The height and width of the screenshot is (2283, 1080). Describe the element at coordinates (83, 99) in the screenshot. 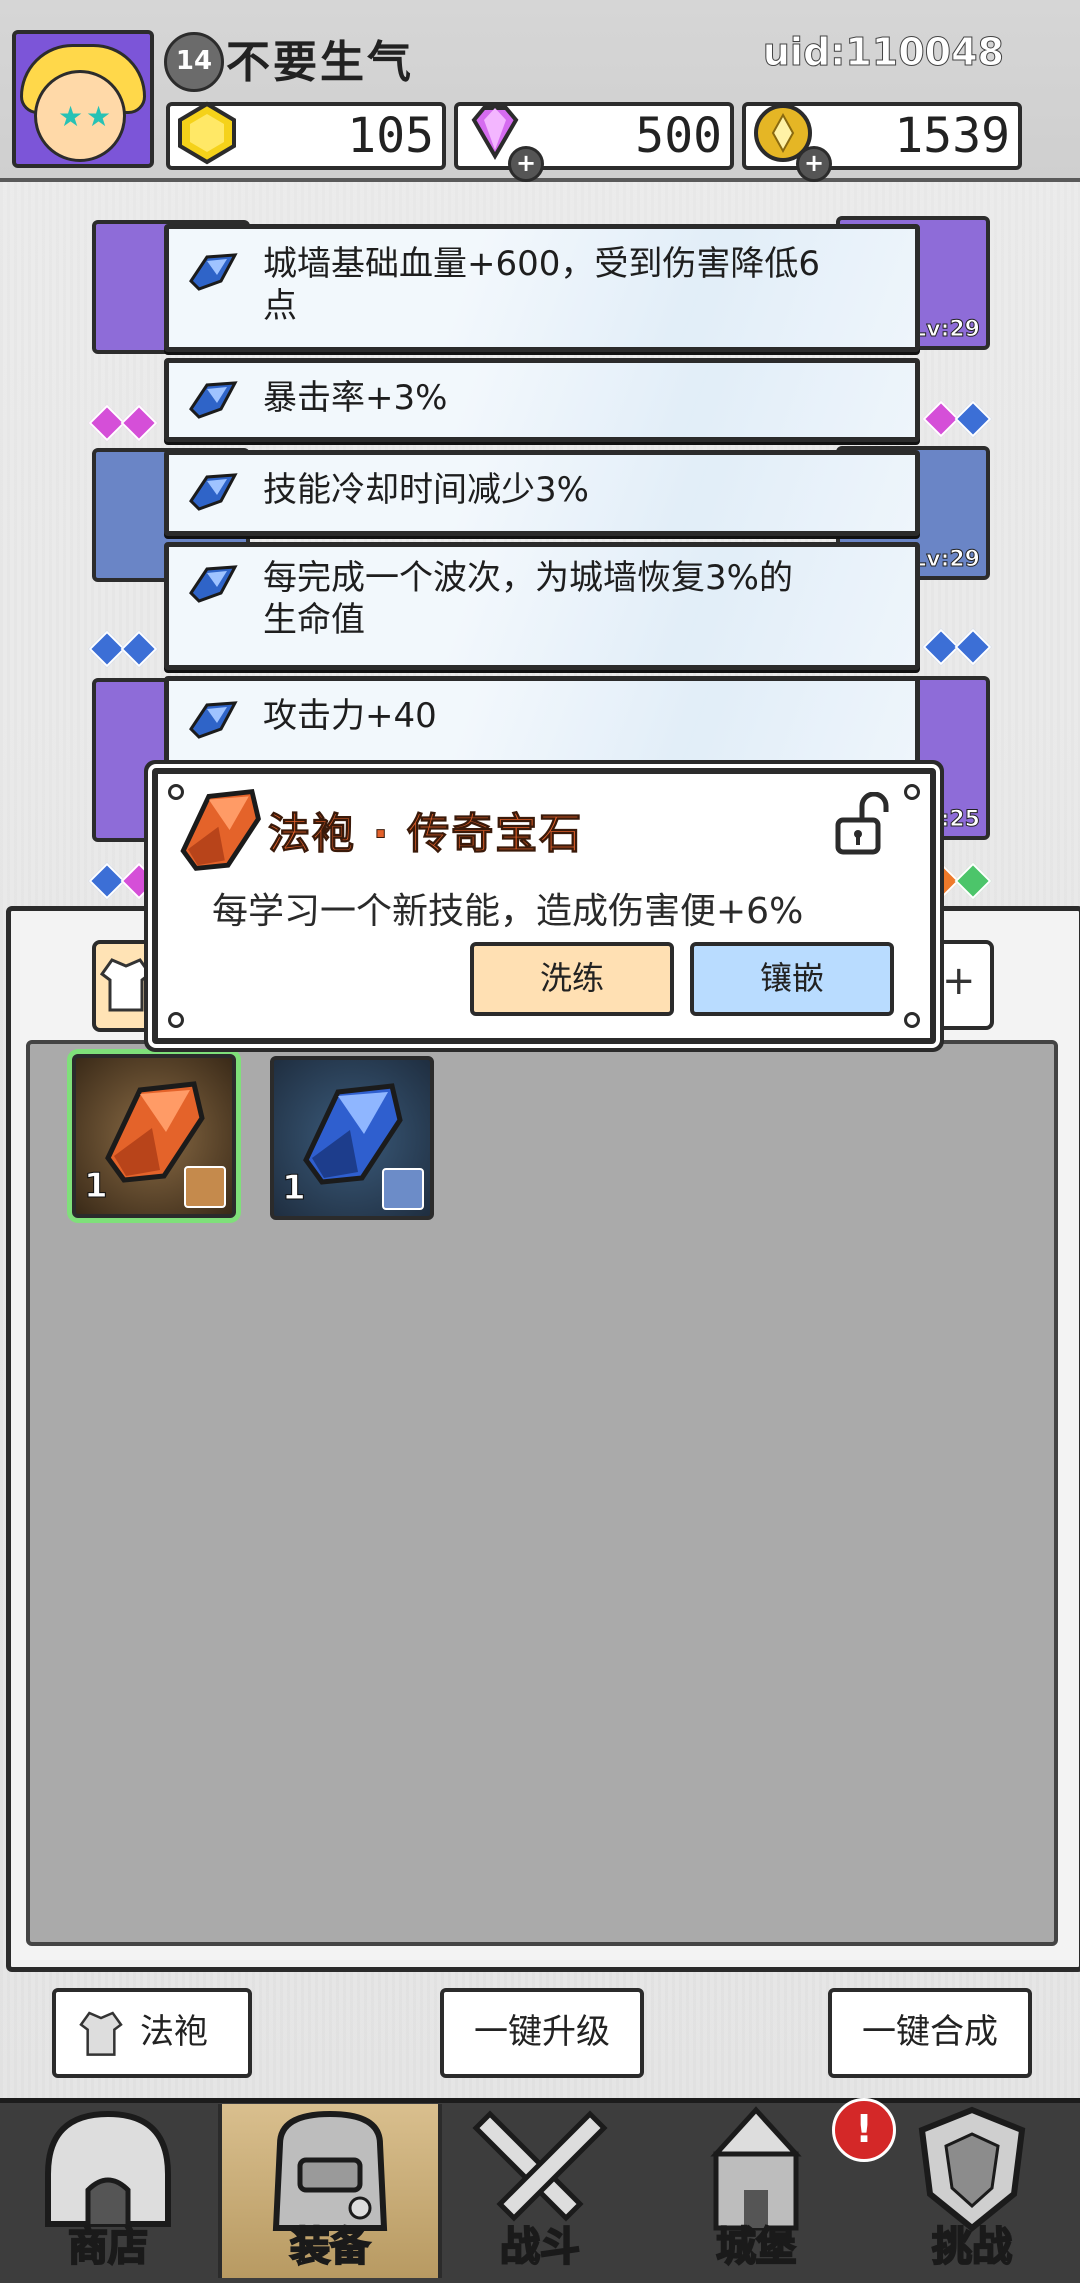

I see `avatar: ★ ★` at that location.